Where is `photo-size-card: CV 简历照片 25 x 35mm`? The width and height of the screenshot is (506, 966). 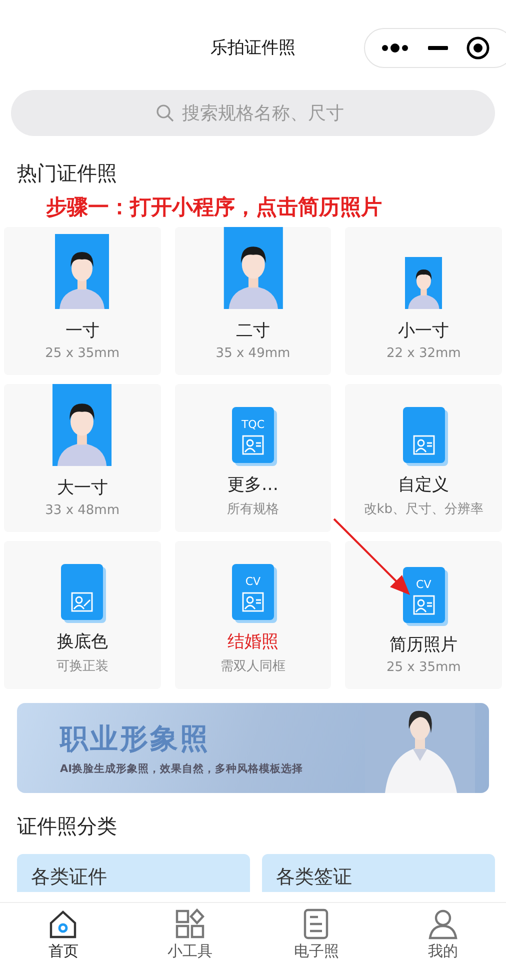
photo-size-card: CV 简历照片 25 x 35mm is located at coordinates (423, 615).